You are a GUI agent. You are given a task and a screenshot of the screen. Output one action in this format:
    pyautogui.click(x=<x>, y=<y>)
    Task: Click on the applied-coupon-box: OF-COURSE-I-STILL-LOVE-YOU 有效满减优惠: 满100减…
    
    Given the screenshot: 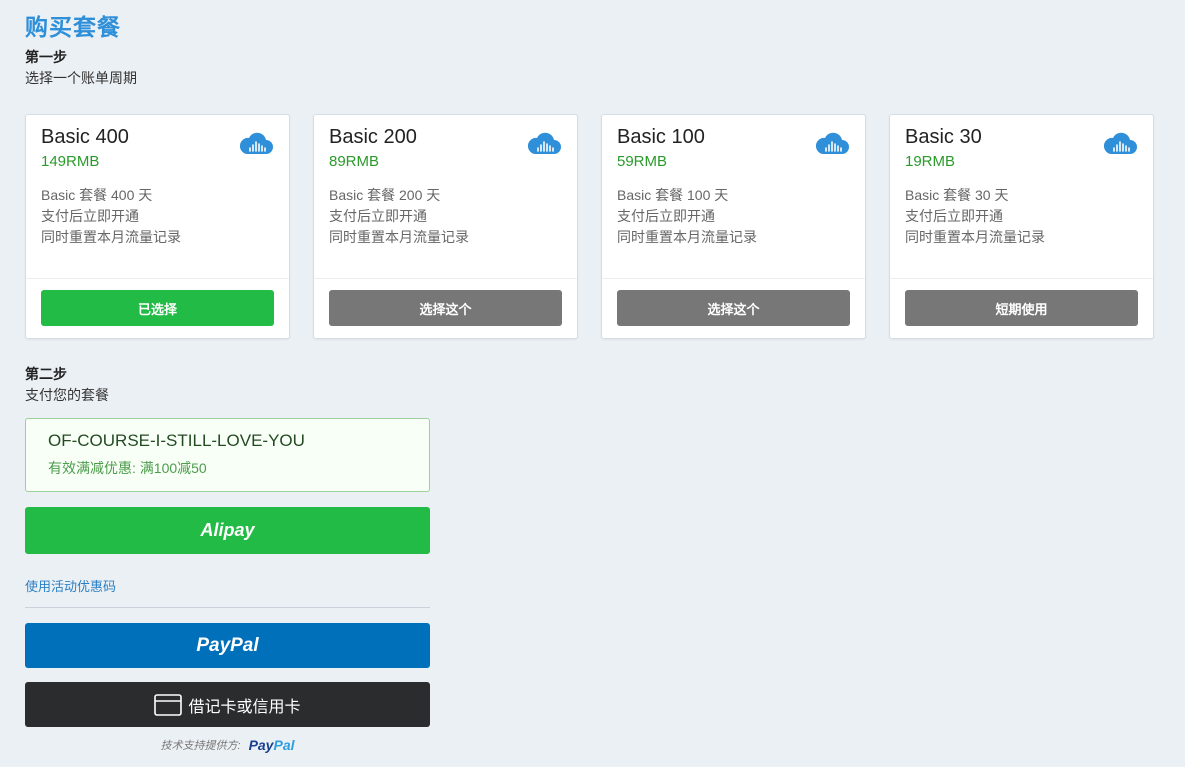 What is the action you would take?
    pyautogui.click(x=227, y=455)
    